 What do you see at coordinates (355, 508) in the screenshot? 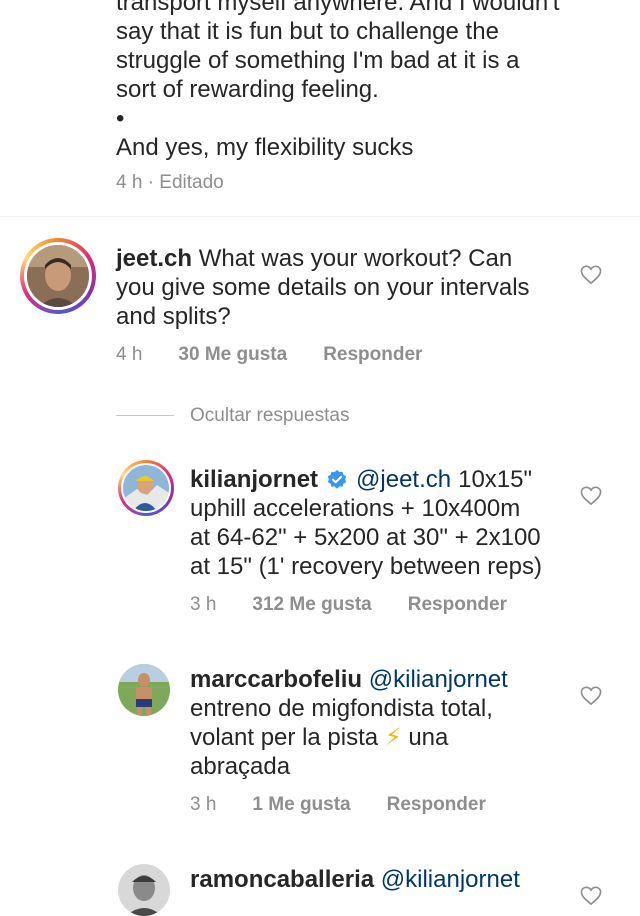
I see `reply-line: uphill accelerations + 10x400m` at bounding box center [355, 508].